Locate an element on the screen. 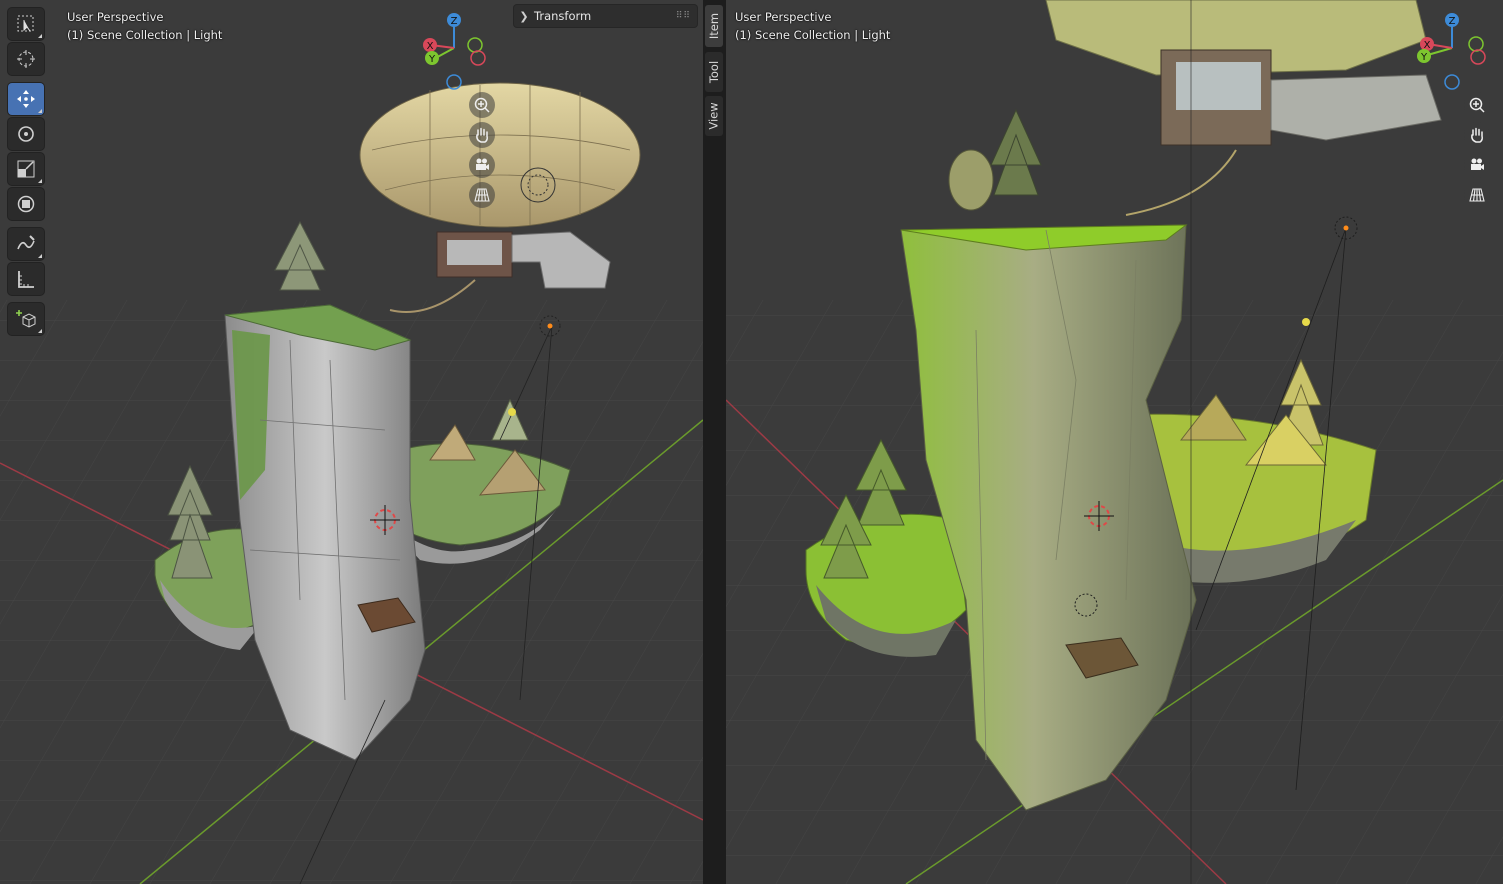 The width and height of the screenshot is (1503, 884). annotate-tool is located at coordinates (26, 244).